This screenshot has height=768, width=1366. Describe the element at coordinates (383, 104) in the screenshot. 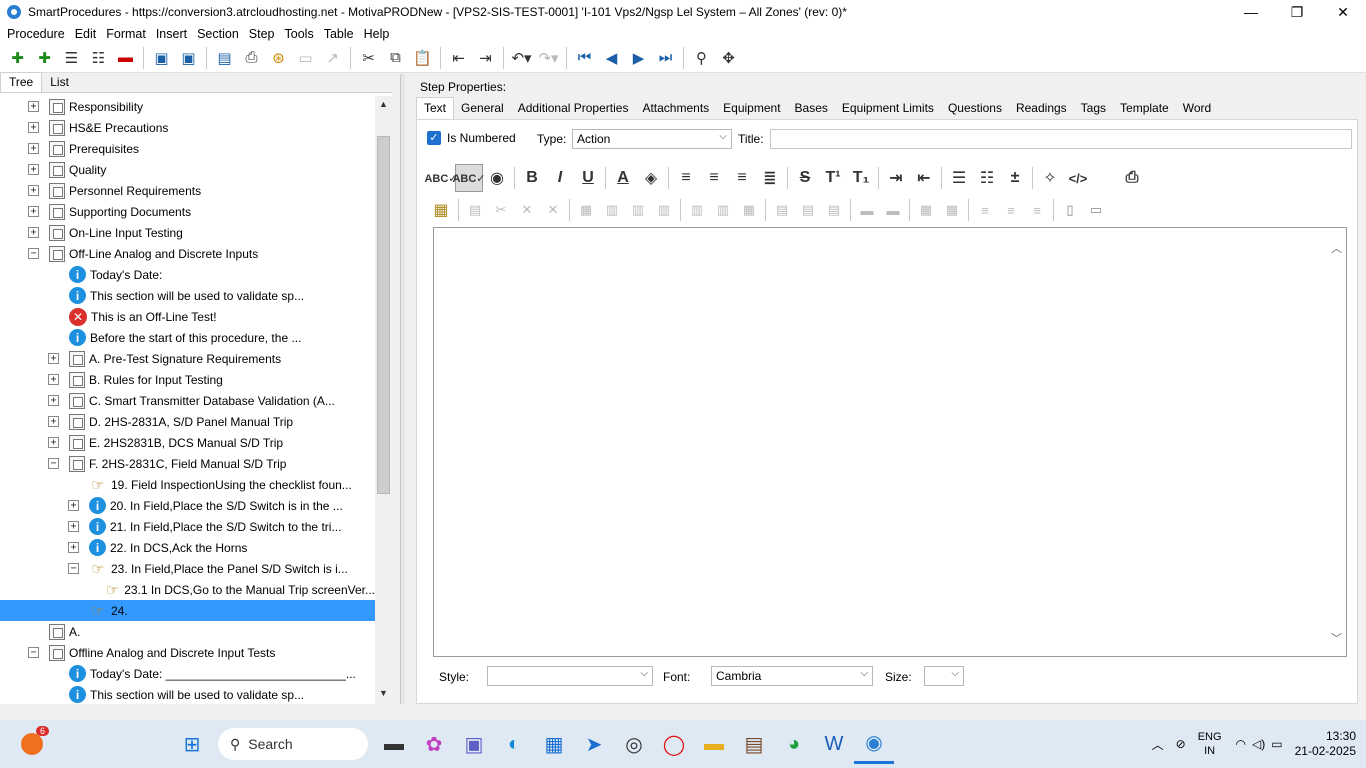

I see `scroll-up-icon: ▲` at that location.